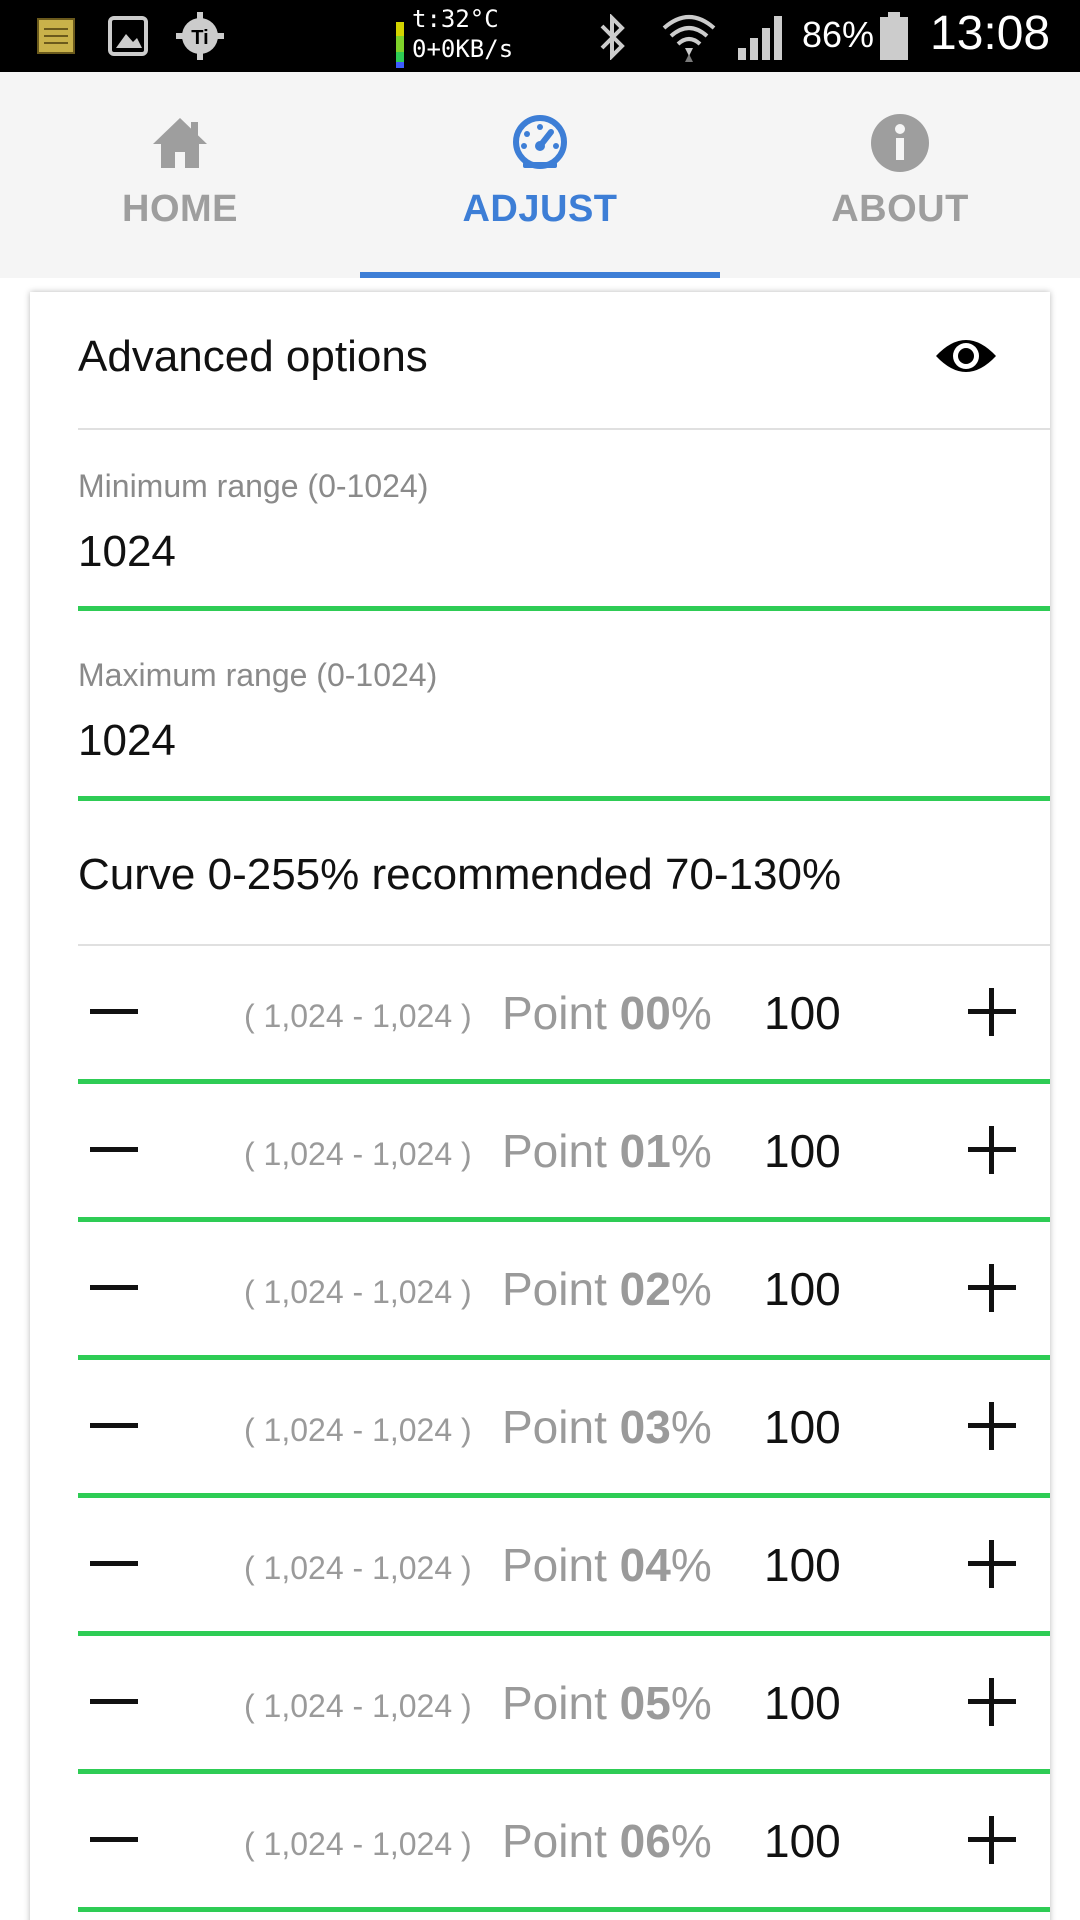 Image resolution: width=1080 pixels, height=1920 pixels. What do you see at coordinates (540, 275) in the screenshot?
I see `active-tab-indicator` at bounding box center [540, 275].